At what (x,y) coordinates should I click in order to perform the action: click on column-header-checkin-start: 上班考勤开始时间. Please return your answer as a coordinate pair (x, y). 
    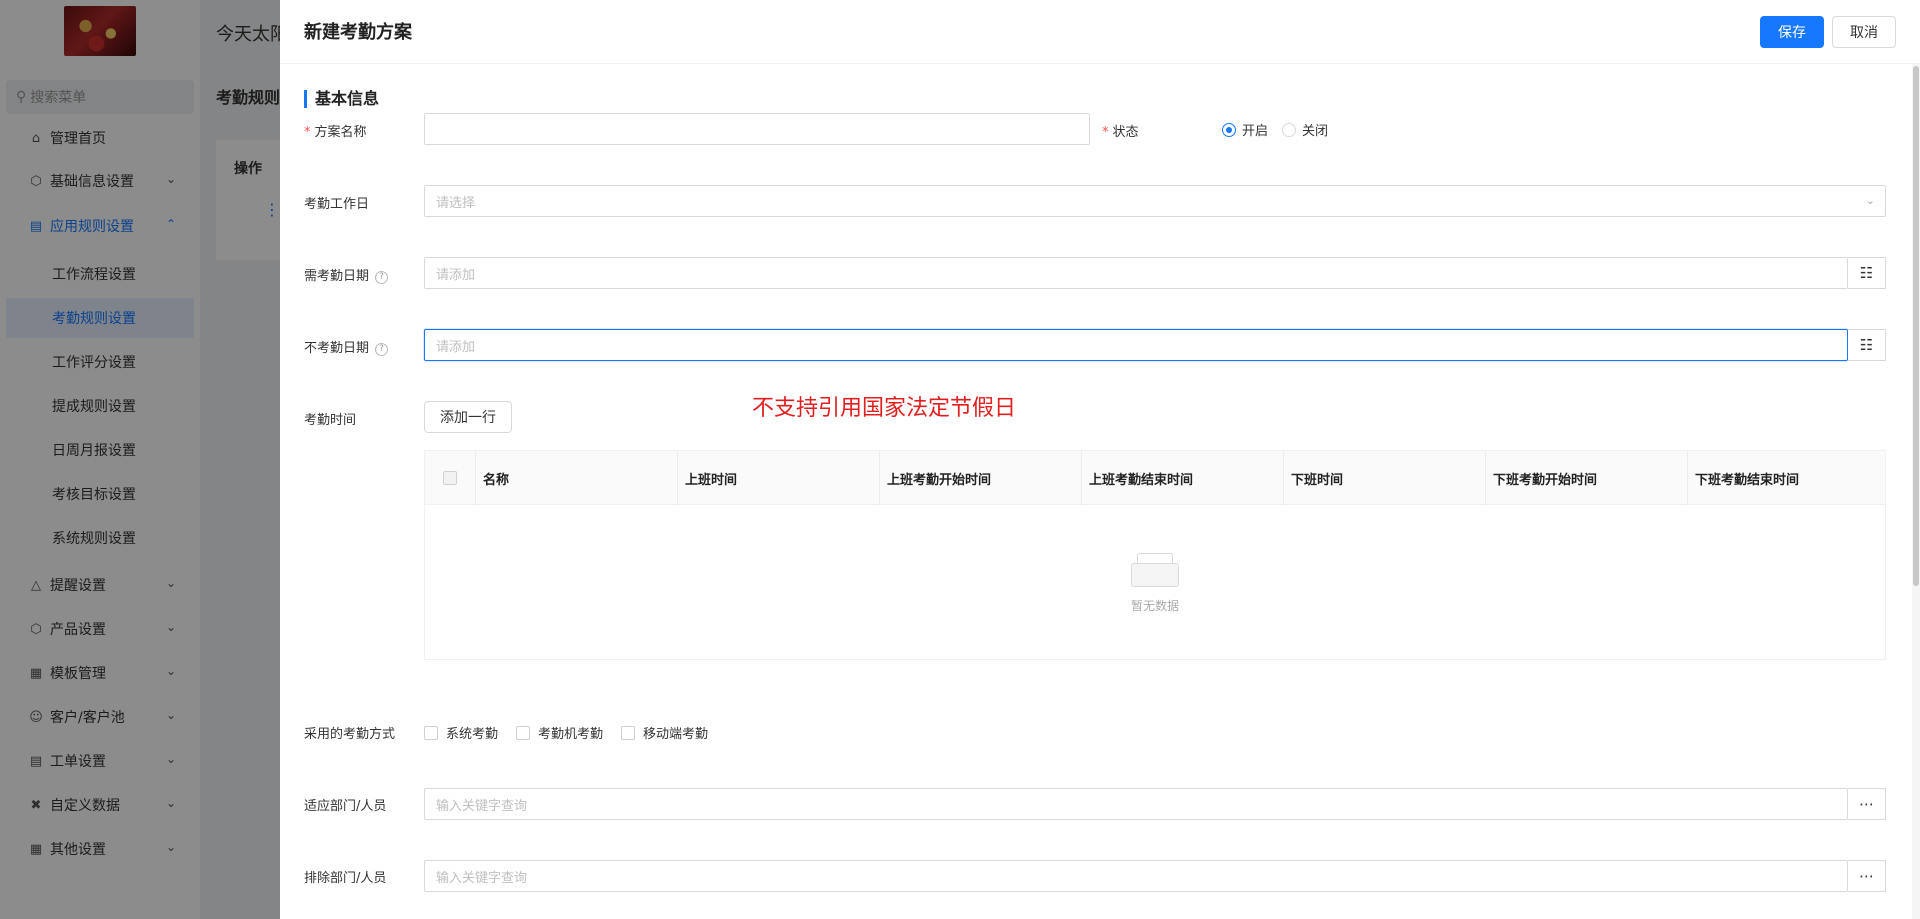
    Looking at the image, I should click on (939, 480).